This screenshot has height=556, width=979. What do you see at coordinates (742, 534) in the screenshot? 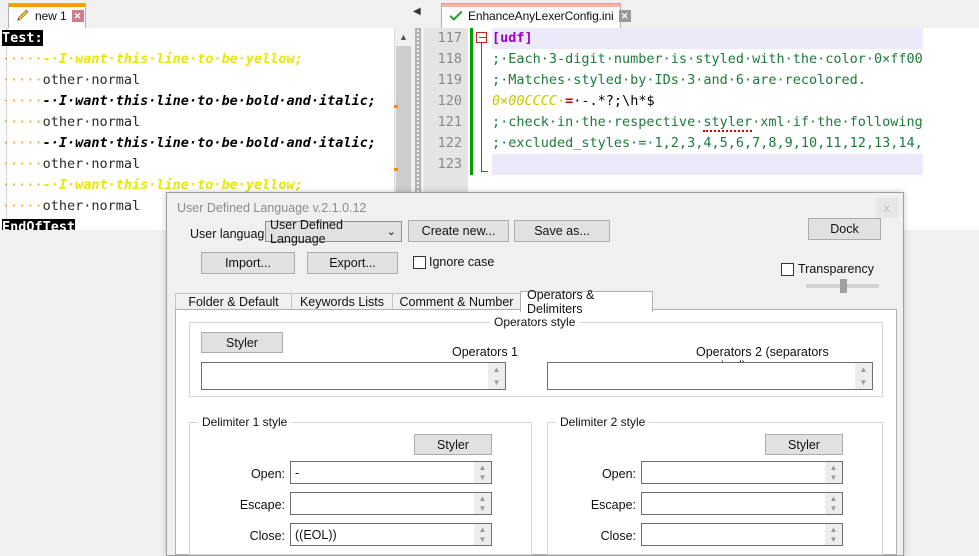
I see `delimiter-2-close-input: ▲ ▼` at bounding box center [742, 534].